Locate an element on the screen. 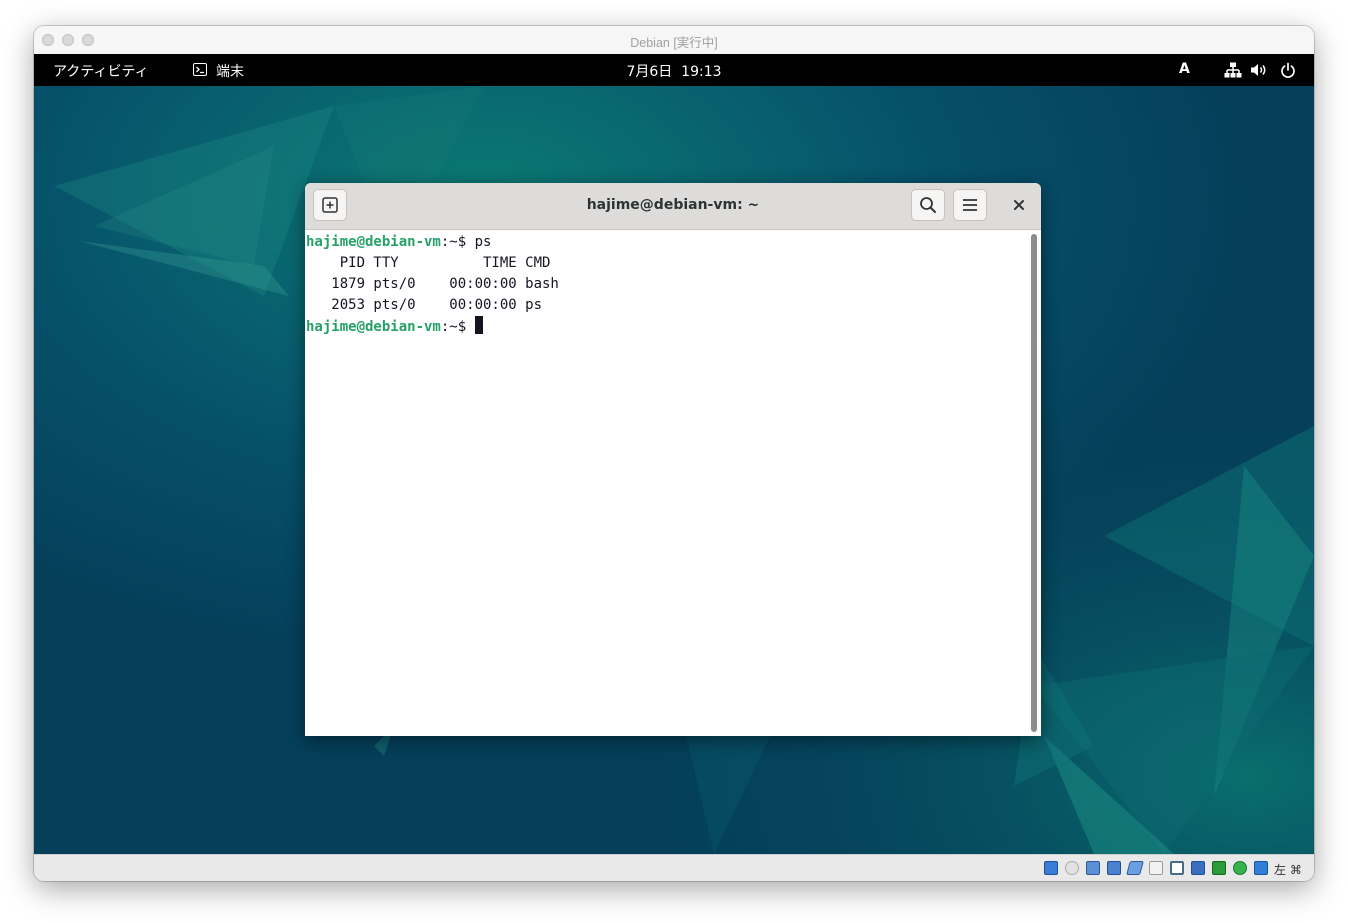 The width and height of the screenshot is (1348, 923). terminal-line: 2053 pts/0 00:00:00 ps is located at coordinates (424, 305).